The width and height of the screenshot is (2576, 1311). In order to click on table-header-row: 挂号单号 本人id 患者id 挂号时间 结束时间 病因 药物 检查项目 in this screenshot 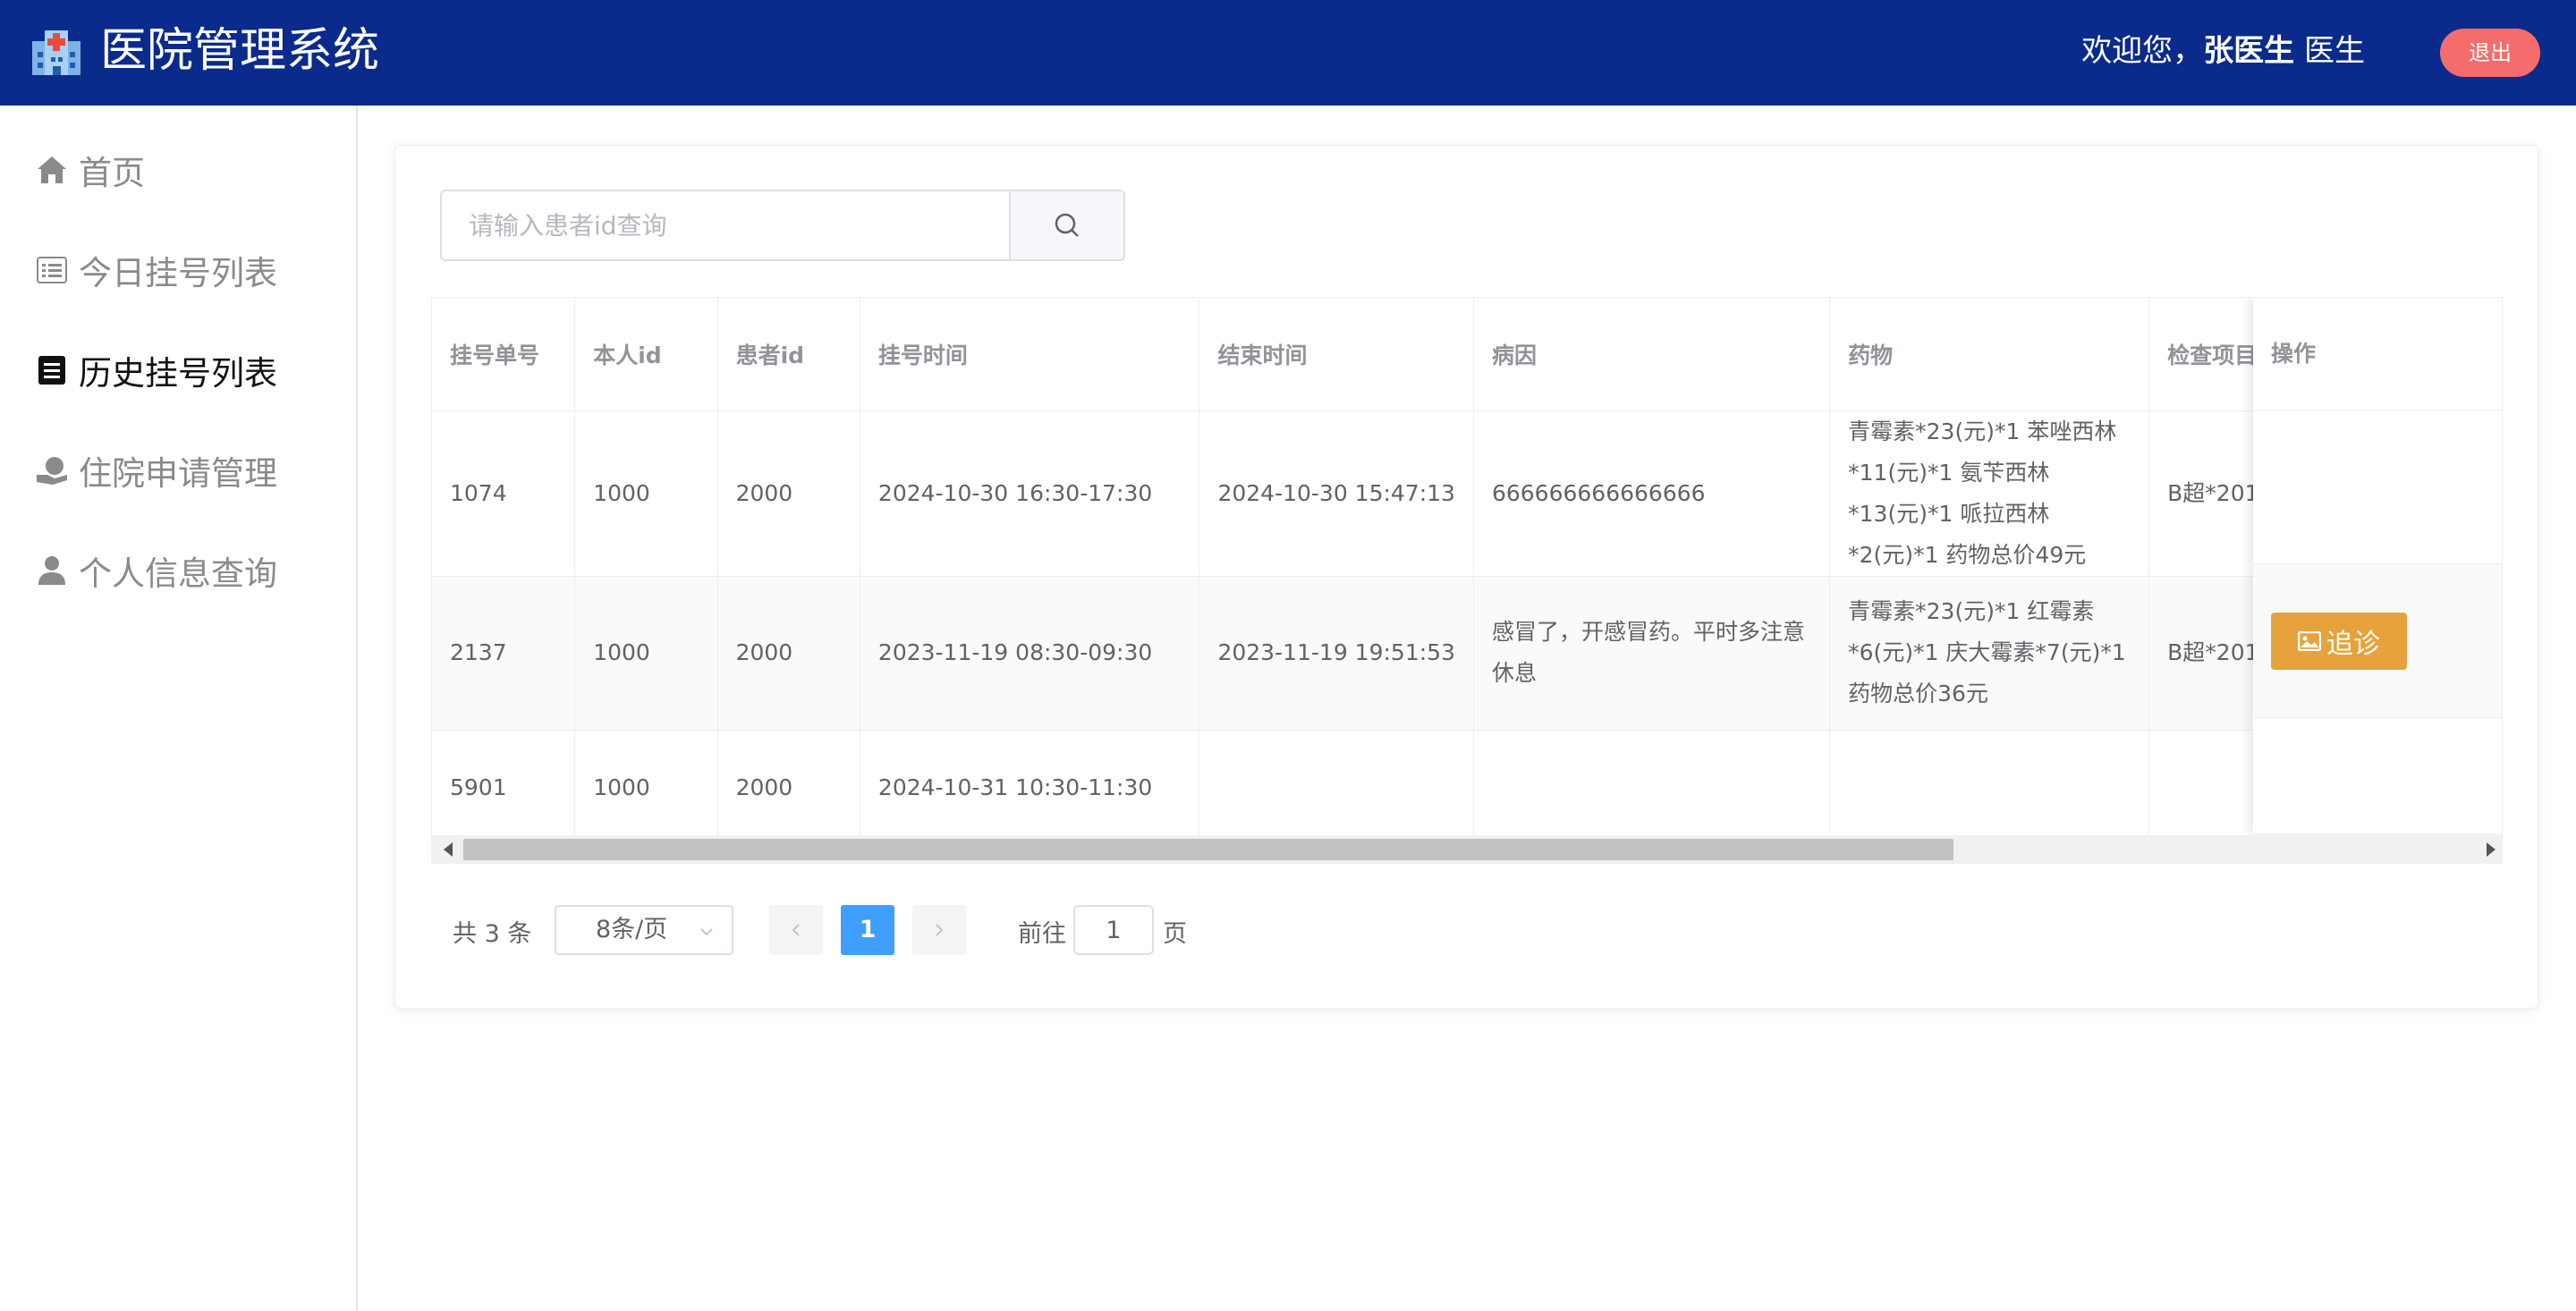, I will do `click(1467, 354)`.